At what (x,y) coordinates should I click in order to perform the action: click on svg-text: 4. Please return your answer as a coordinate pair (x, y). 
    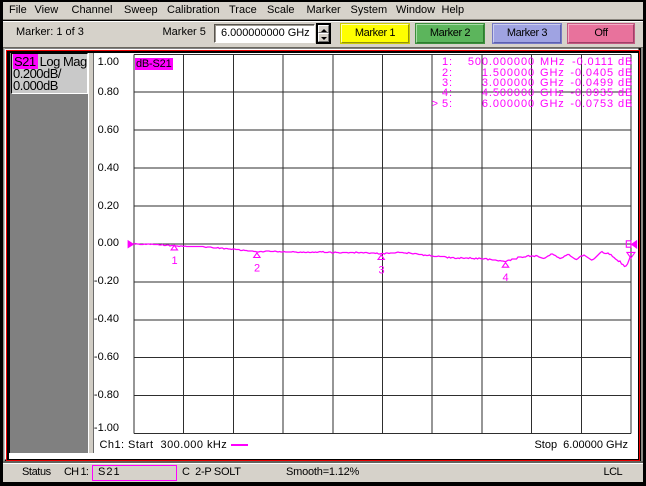
    Looking at the image, I should click on (506, 278).